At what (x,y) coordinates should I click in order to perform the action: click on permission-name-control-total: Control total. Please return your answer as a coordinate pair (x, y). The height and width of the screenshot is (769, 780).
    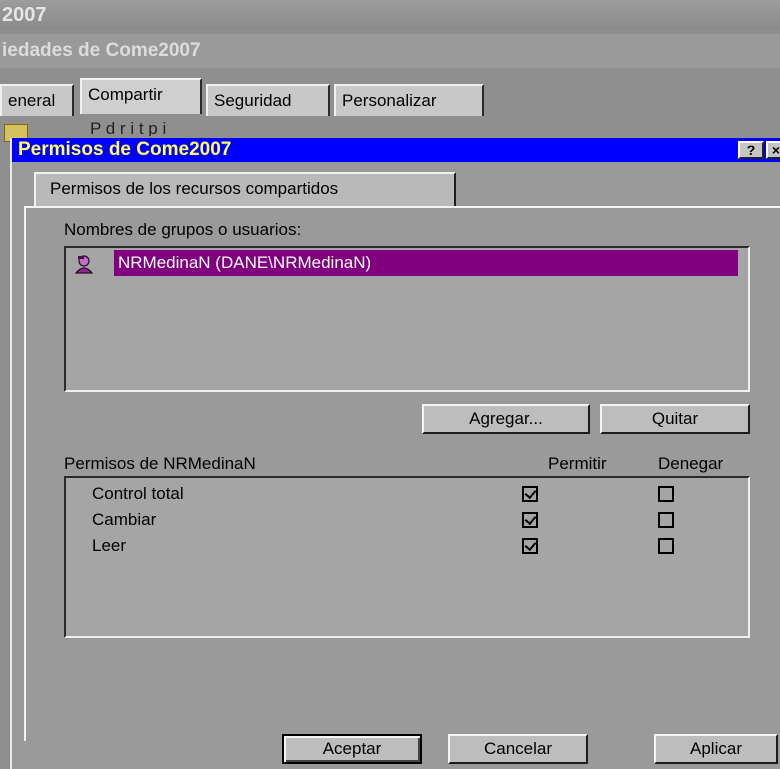
    Looking at the image, I should click on (138, 493).